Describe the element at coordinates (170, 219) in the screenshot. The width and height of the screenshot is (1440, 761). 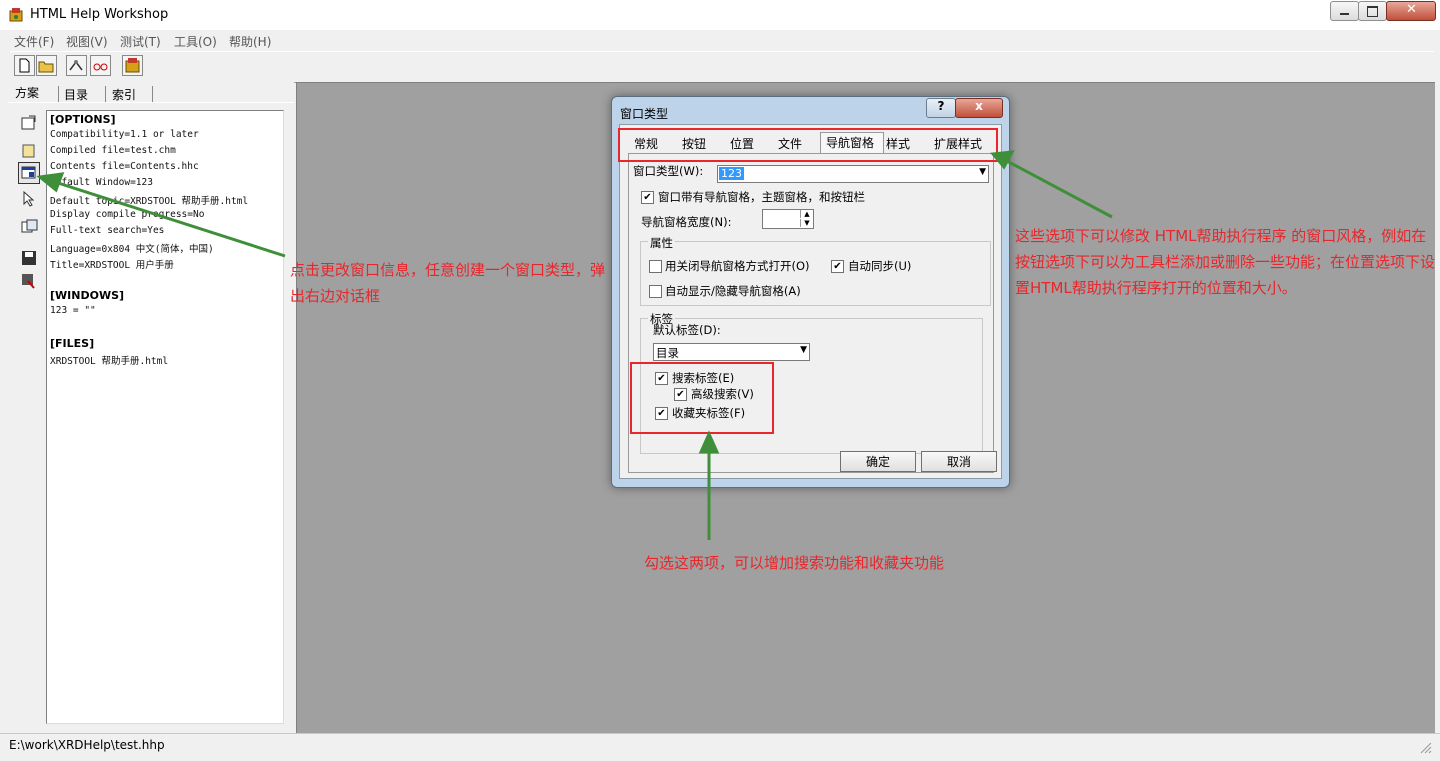
I see `arrow-to-window-button` at that location.